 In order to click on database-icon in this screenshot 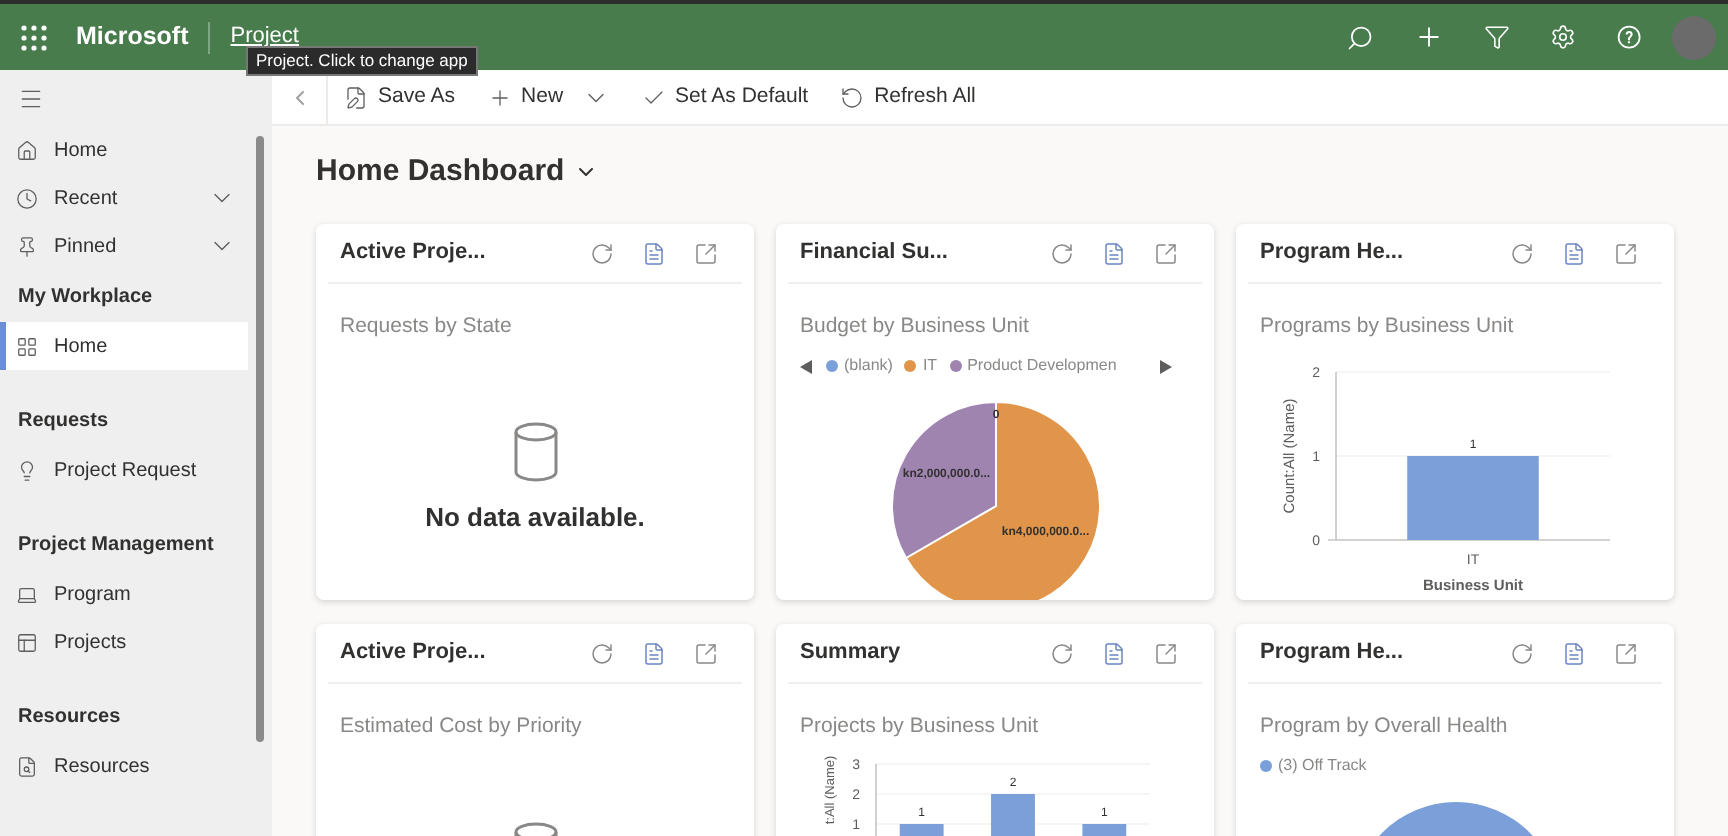, I will do `click(535, 452)`.